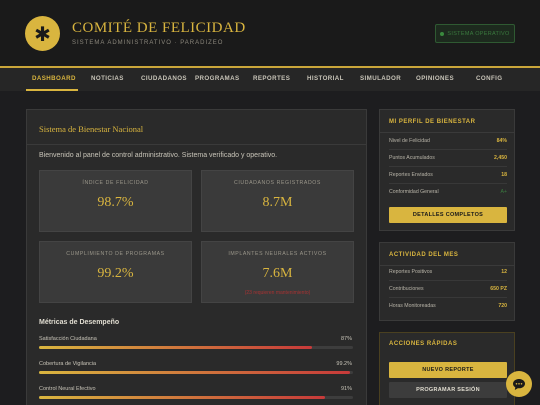 Image resolution: width=540 pixels, height=405 pixels. Describe the element at coordinates (42, 33) in the screenshot. I see `star-logo-icon: ✱` at that location.